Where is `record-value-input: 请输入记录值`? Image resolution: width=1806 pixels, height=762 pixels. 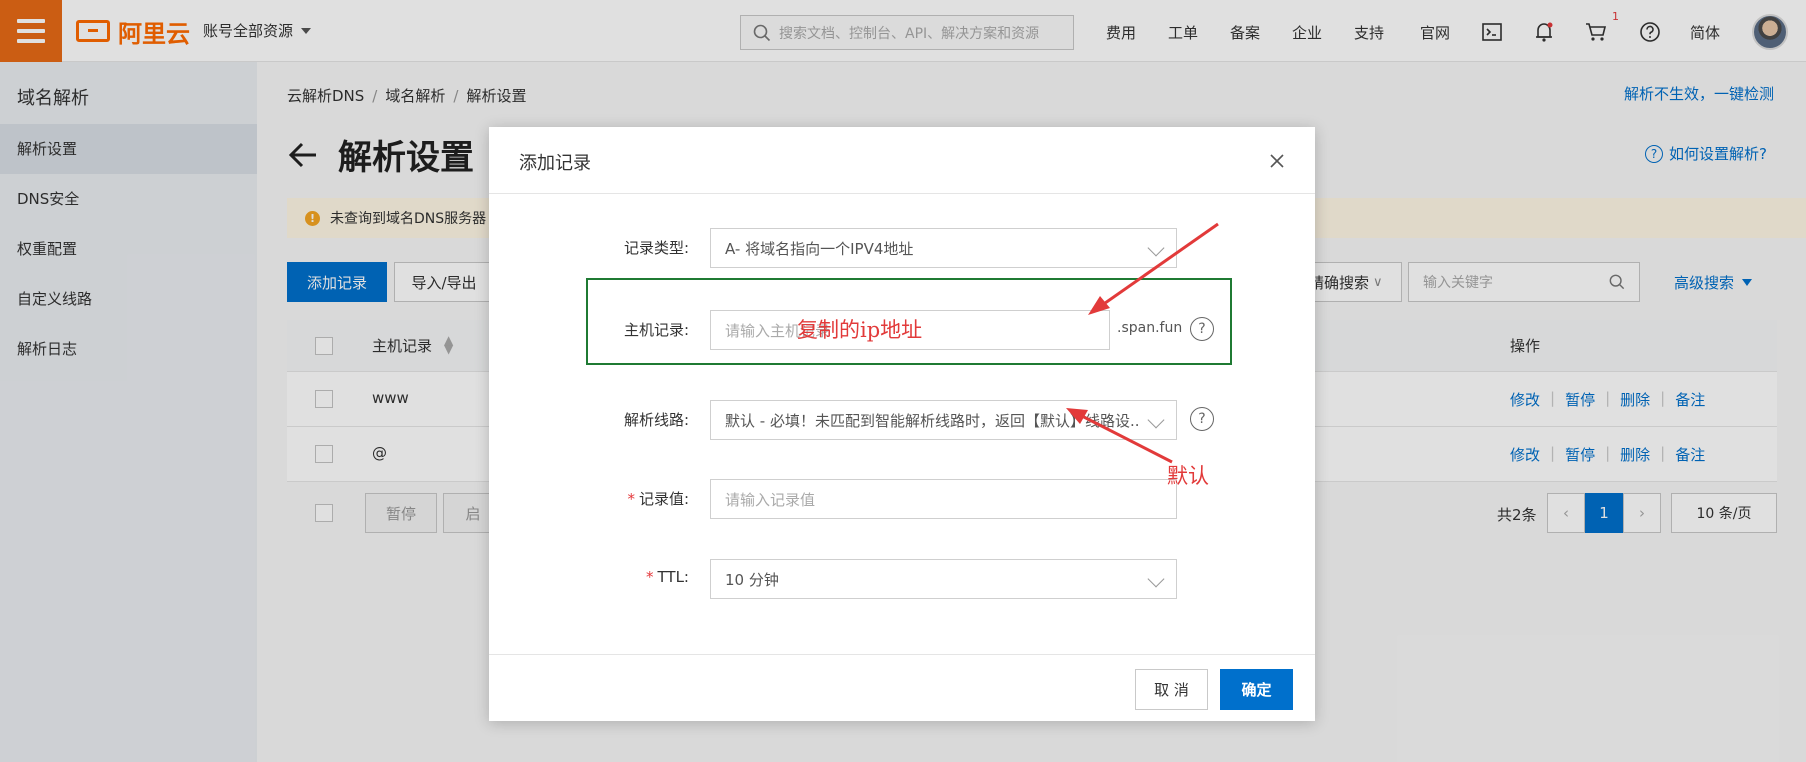
record-value-input: 请输入记录值 is located at coordinates (943, 499).